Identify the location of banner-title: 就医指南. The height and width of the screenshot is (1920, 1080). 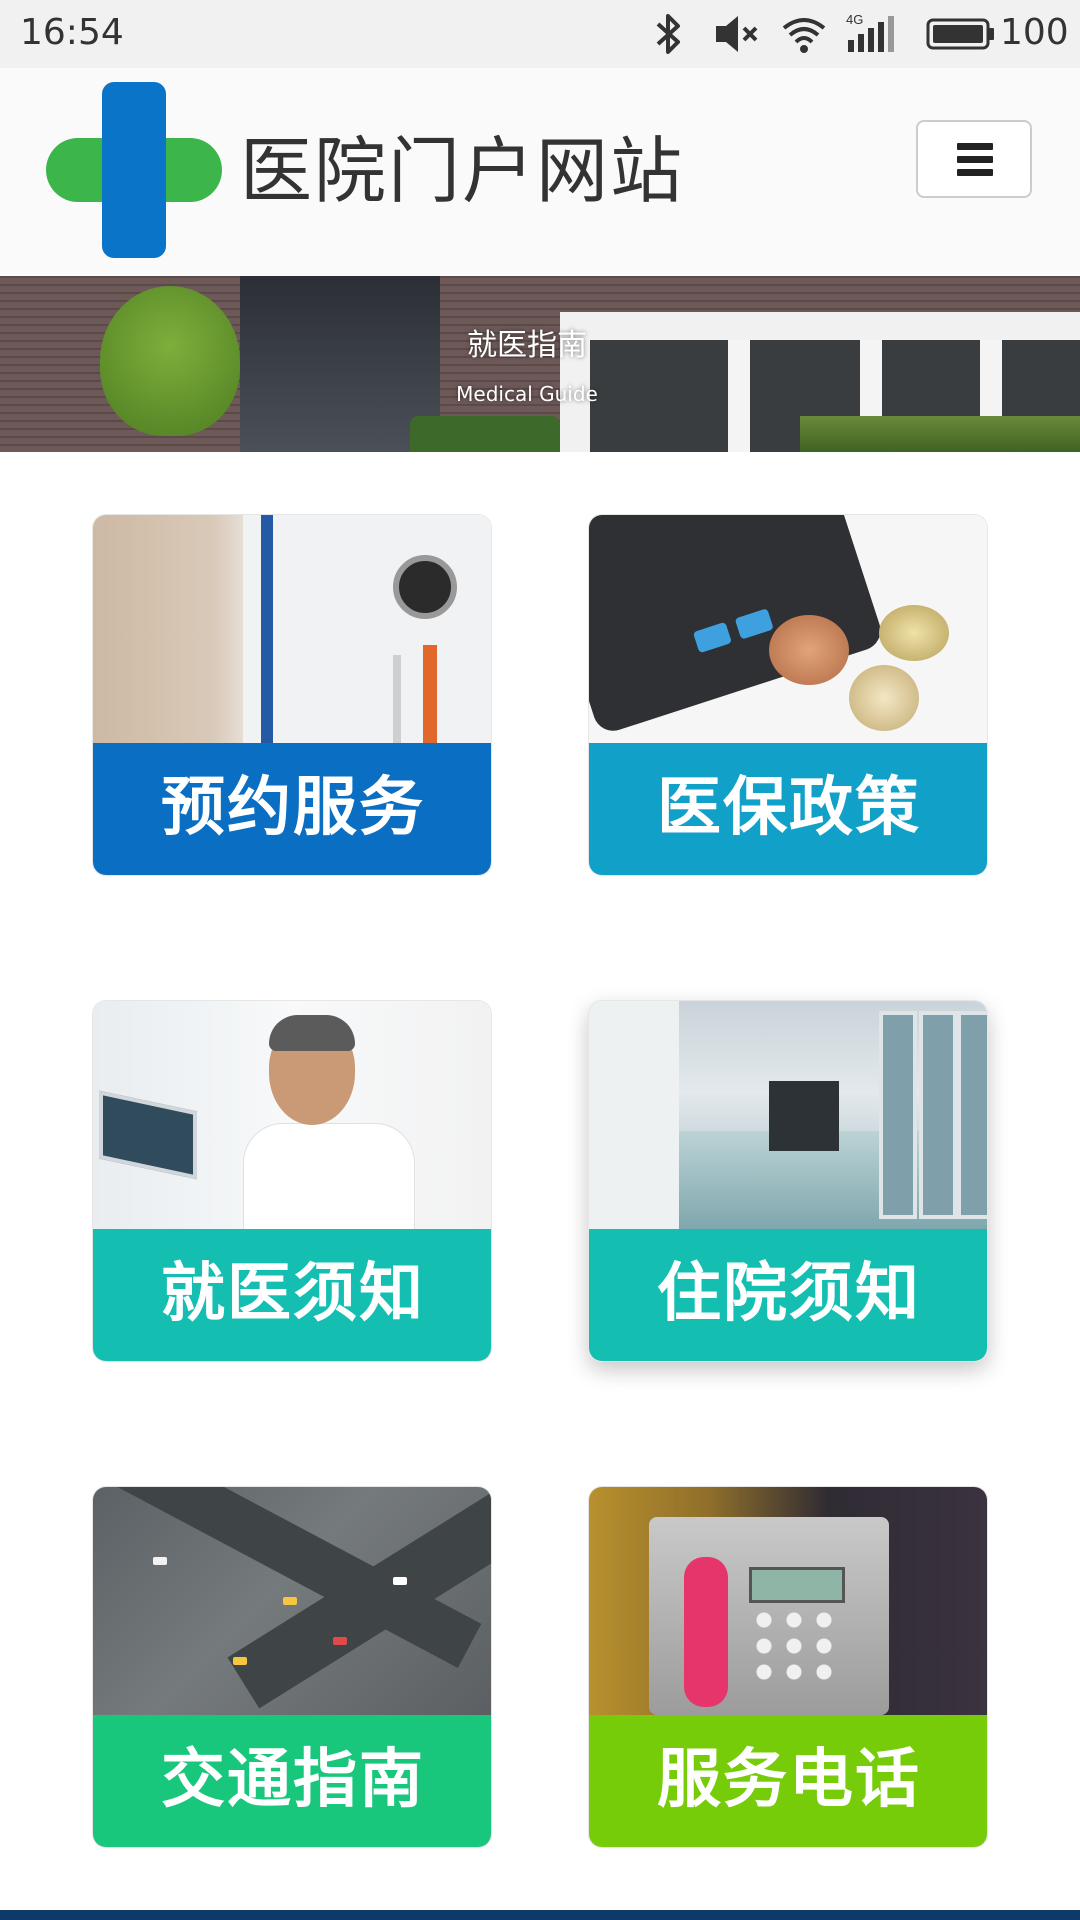
(527, 345).